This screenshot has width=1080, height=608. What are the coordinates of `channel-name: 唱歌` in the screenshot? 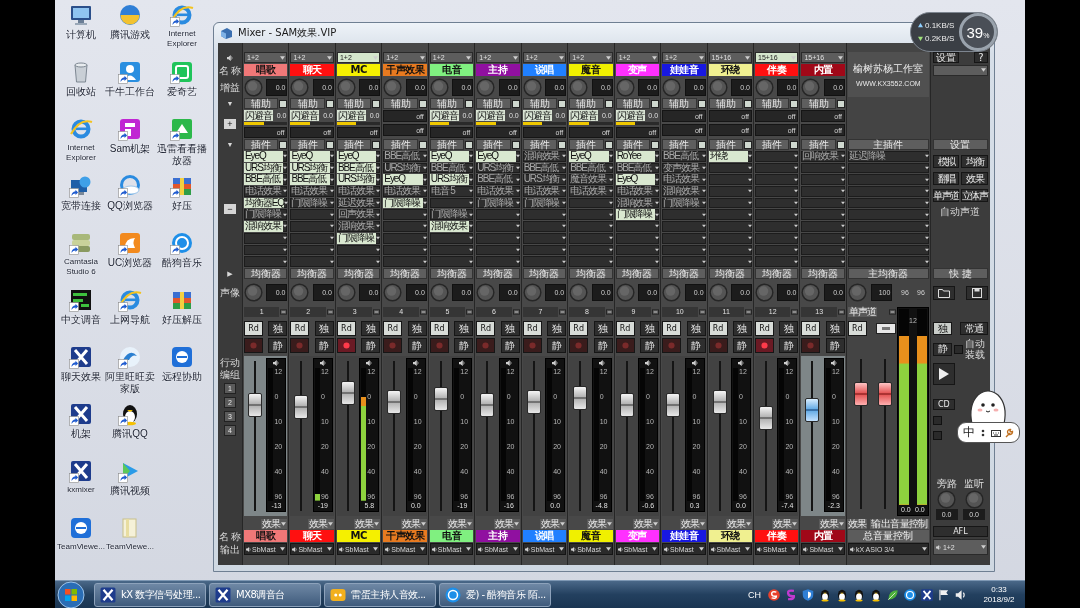 It's located at (266, 70).